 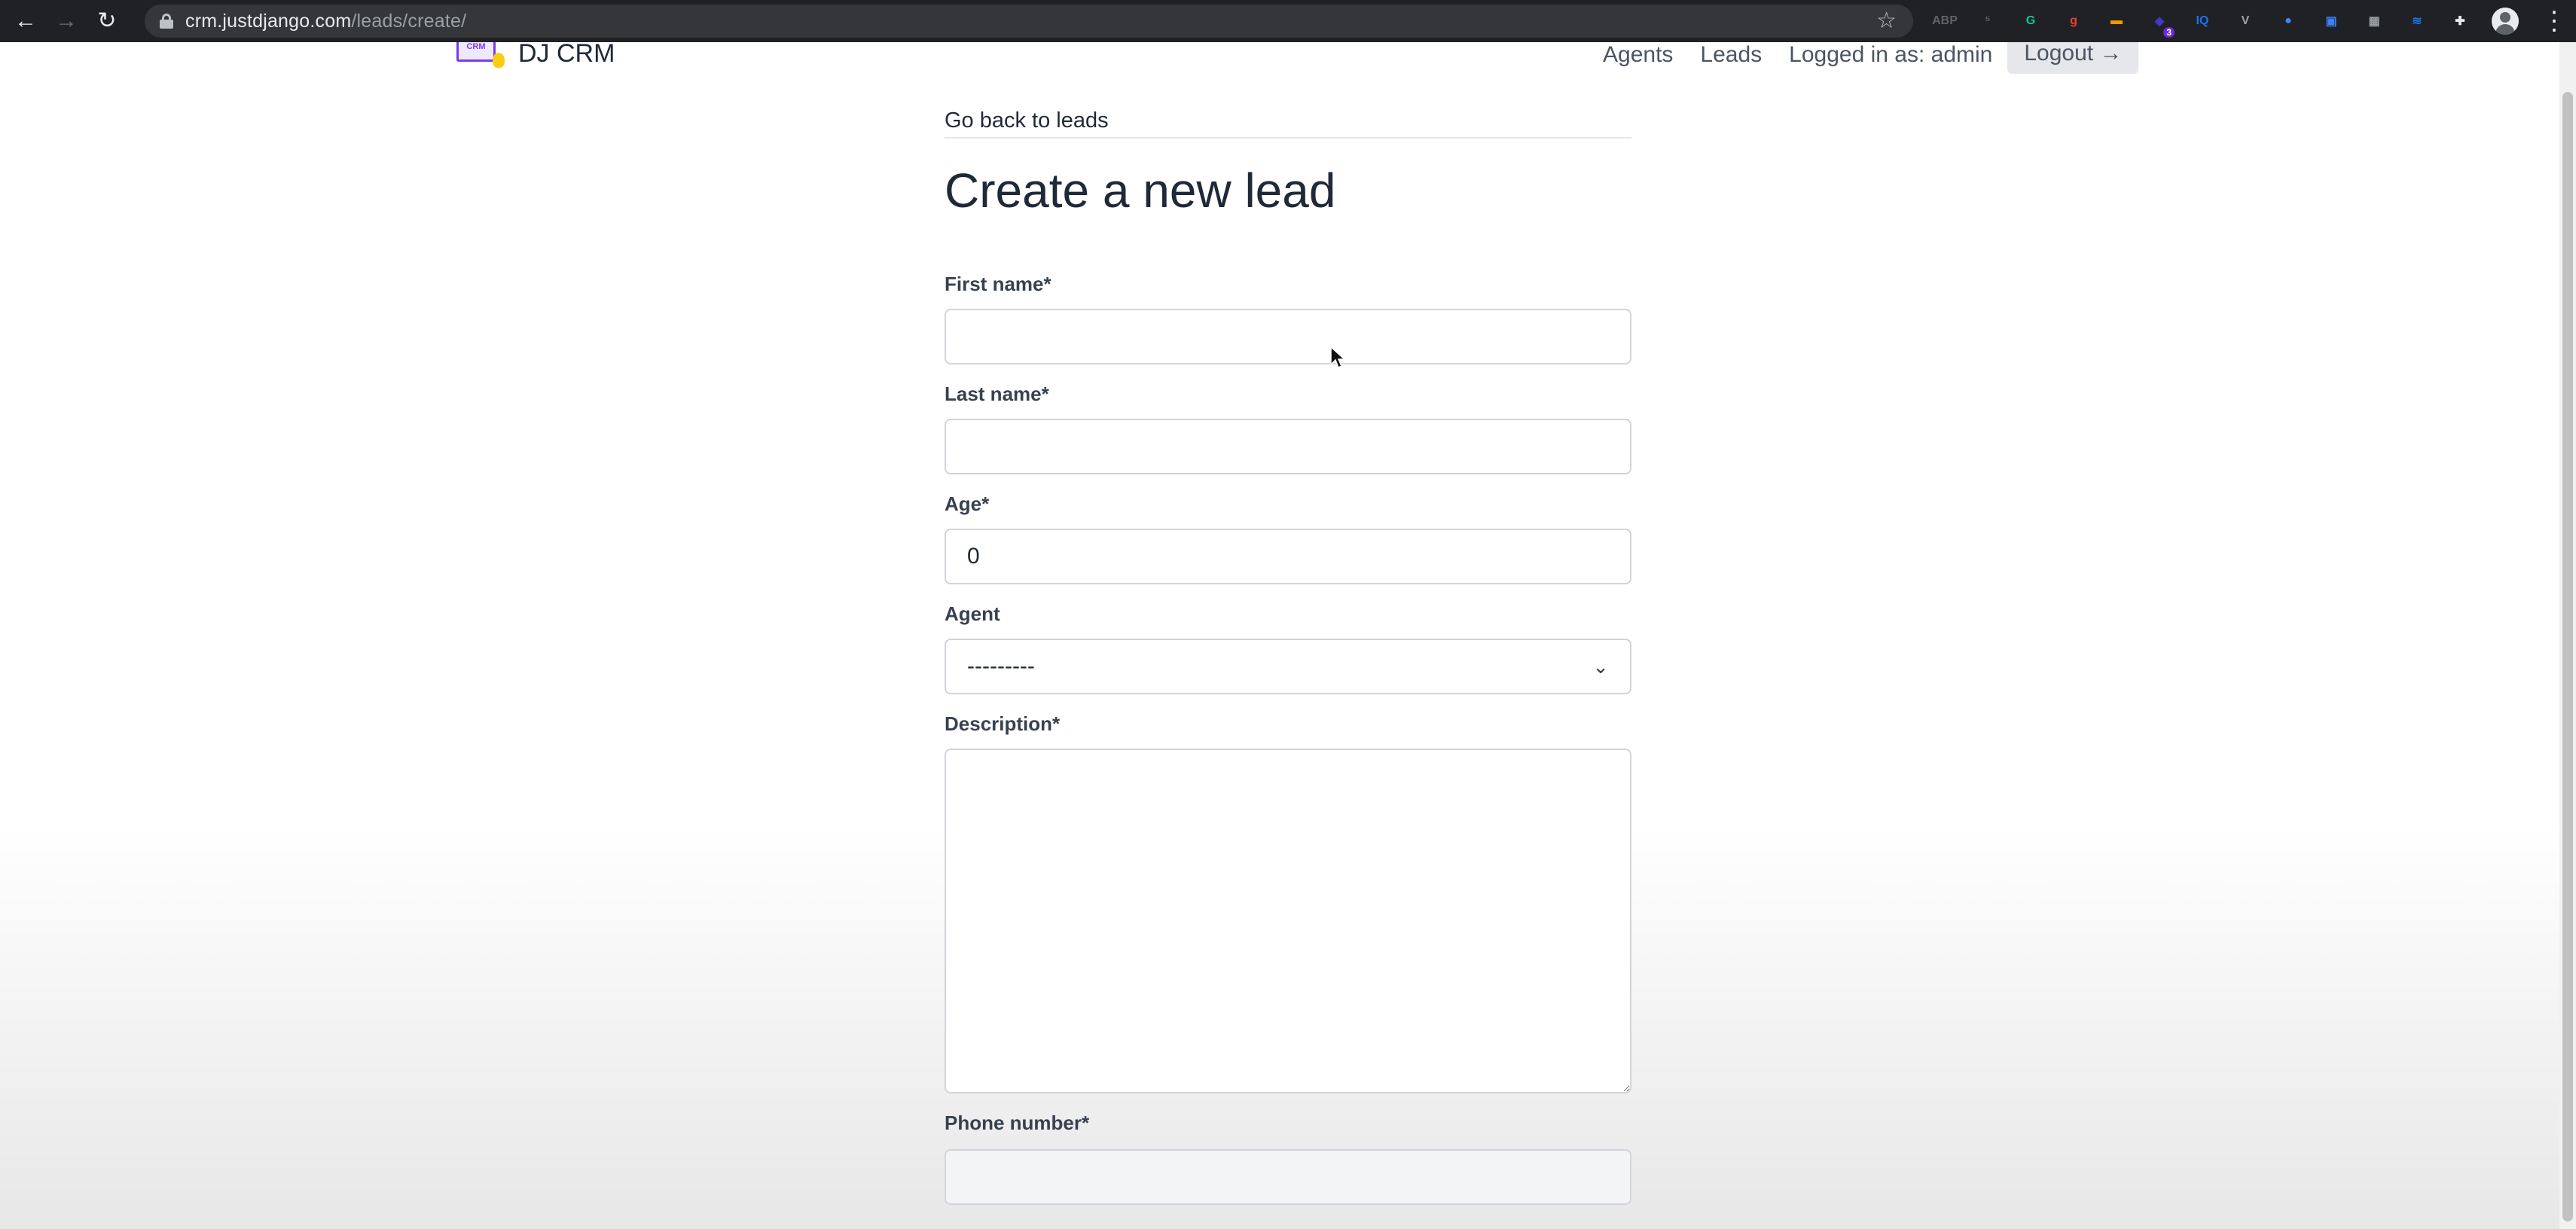 What do you see at coordinates (26, 21) in the screenshot?
I see `back-arrow-icon: ←` at bounding box center [26, 21].